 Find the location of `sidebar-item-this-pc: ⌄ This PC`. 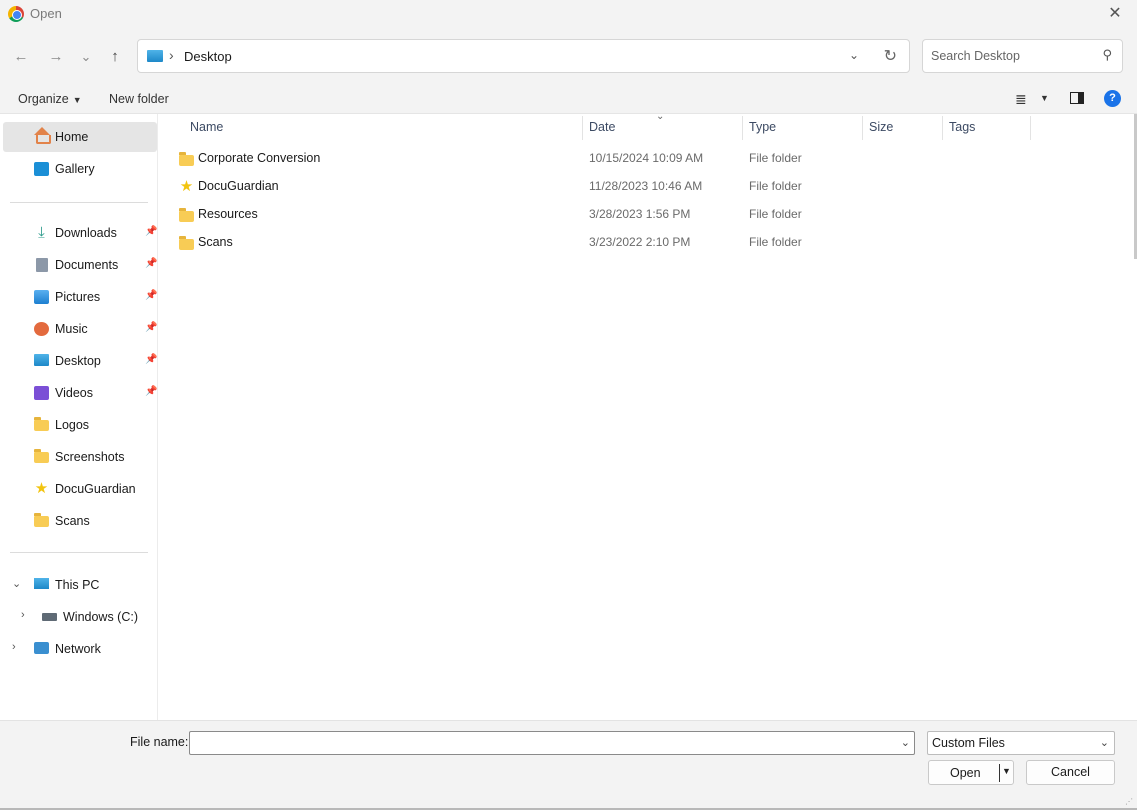

sidebar-item-this-pc: ⌄ This PC is located at coordinates (80, 585).